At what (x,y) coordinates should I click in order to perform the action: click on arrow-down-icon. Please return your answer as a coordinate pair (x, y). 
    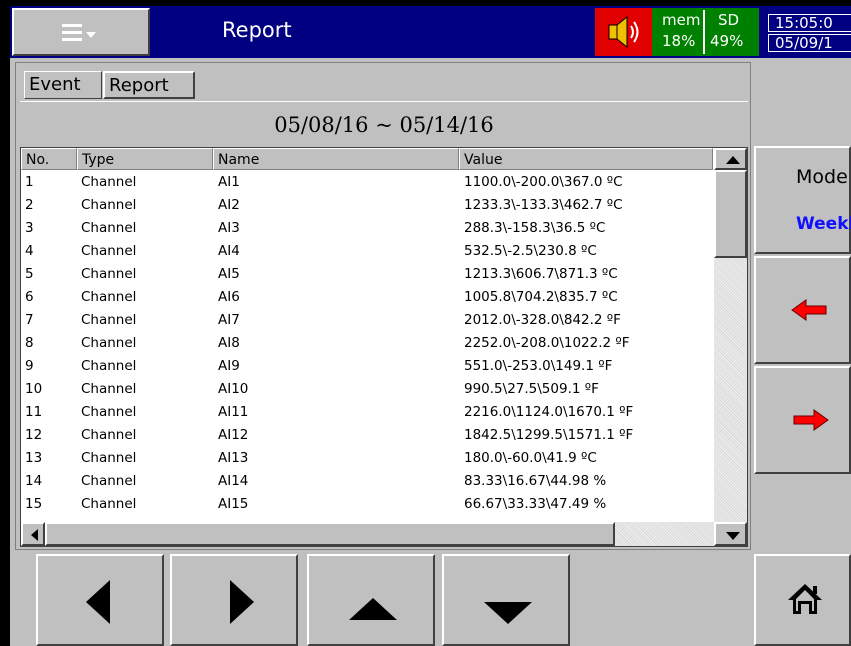
    Looking at the image, I should click on (733, 536).